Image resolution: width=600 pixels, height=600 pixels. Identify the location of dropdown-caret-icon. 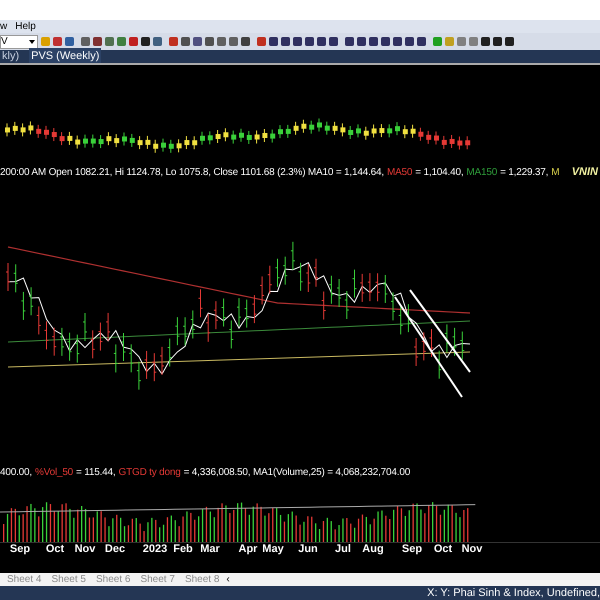
(32, 42).